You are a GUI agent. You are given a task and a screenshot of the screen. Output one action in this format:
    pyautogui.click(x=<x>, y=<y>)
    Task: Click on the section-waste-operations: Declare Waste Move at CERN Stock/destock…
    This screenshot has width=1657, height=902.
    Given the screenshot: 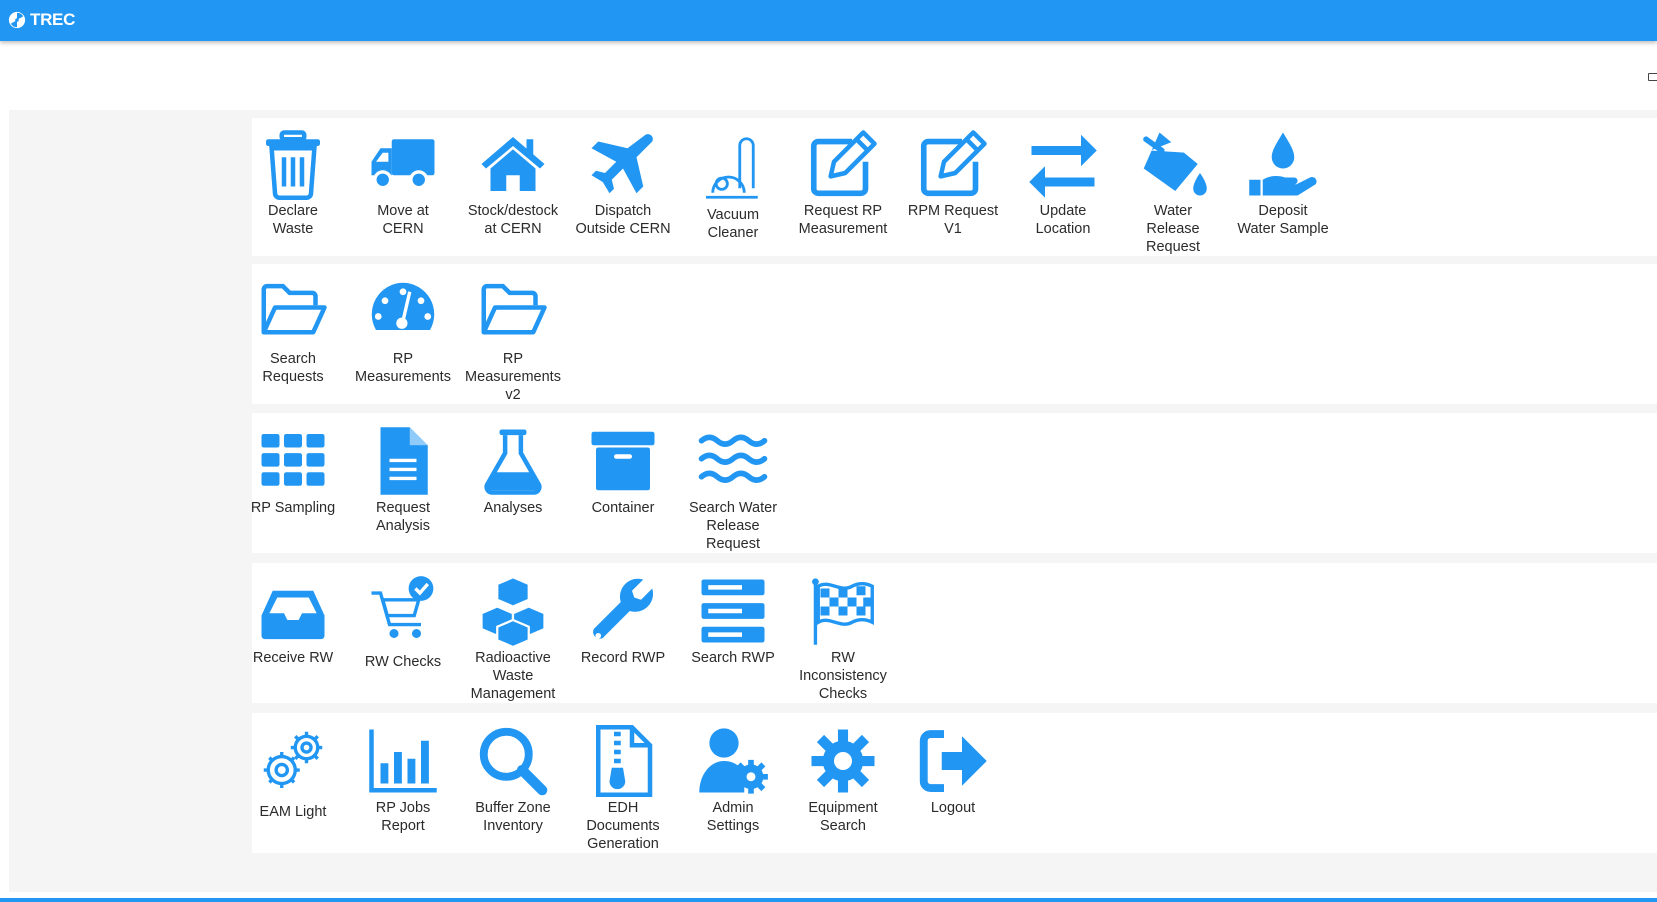 What is the action you would take?
    pyautogui.click(x=954, y=187)
    